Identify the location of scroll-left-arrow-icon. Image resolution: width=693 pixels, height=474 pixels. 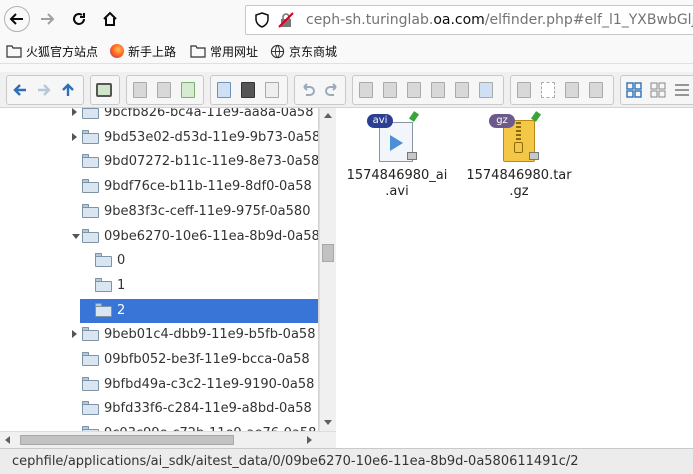
(7, 440).